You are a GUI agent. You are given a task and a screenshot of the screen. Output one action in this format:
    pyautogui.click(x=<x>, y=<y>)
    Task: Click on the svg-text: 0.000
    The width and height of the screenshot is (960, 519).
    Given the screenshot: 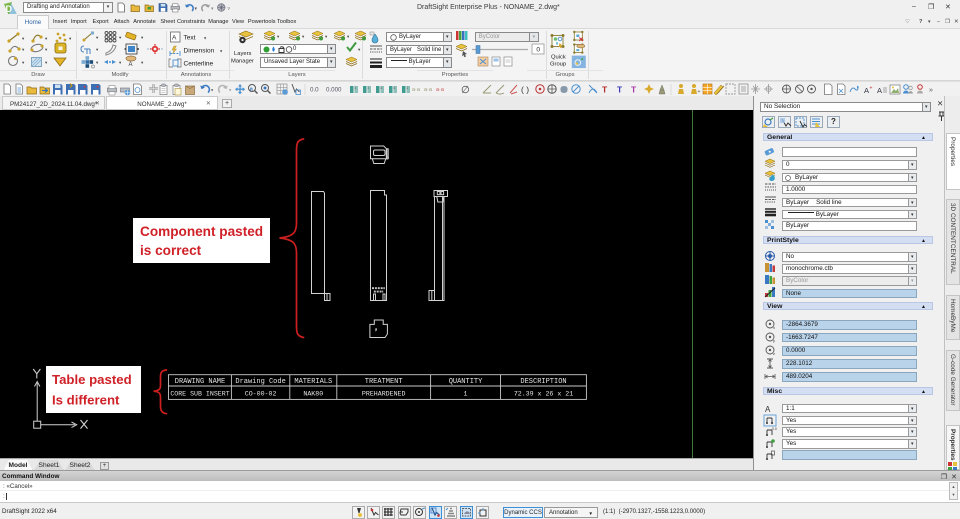 What is the action you would take?
    pyautogui.click(x=334, y=90)
    